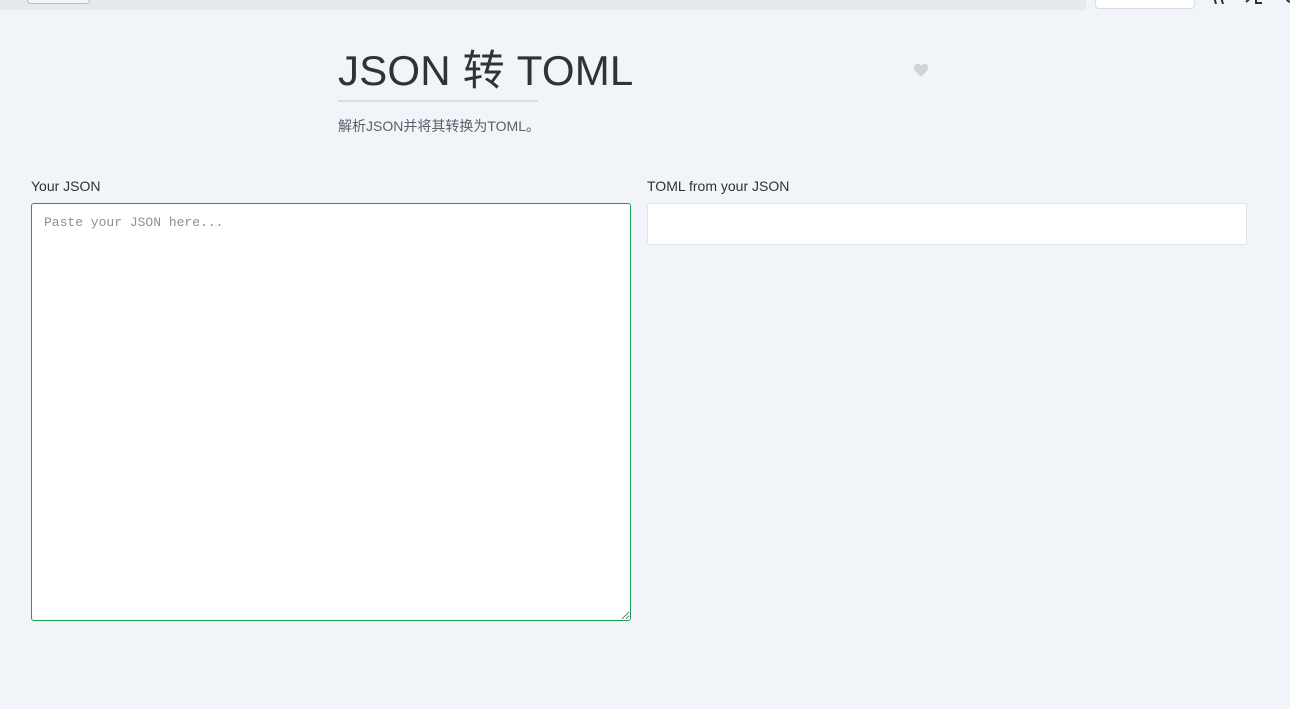 Image resolution: width=1290 pixels, height=709 pixels. I want to click on search-input, so click(1145, 4).